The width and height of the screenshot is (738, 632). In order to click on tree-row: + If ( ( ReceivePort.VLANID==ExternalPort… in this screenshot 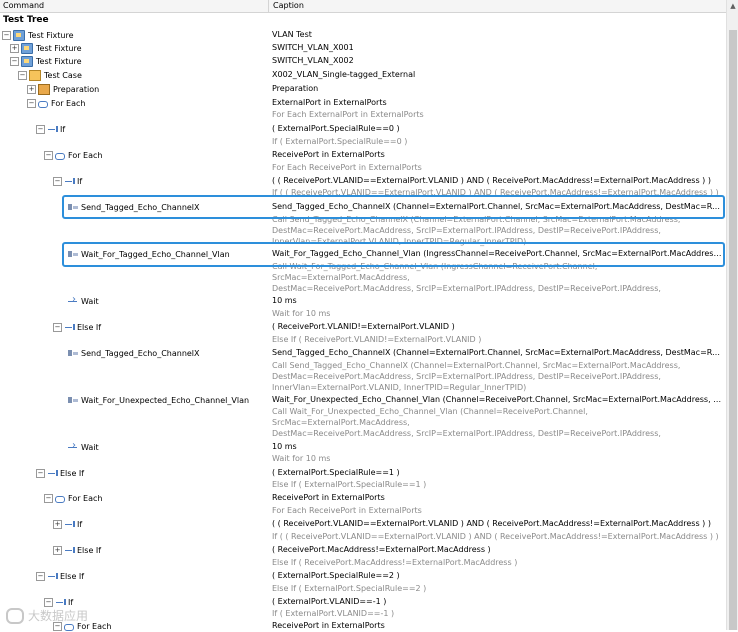, I will do `click(363, 524)`.